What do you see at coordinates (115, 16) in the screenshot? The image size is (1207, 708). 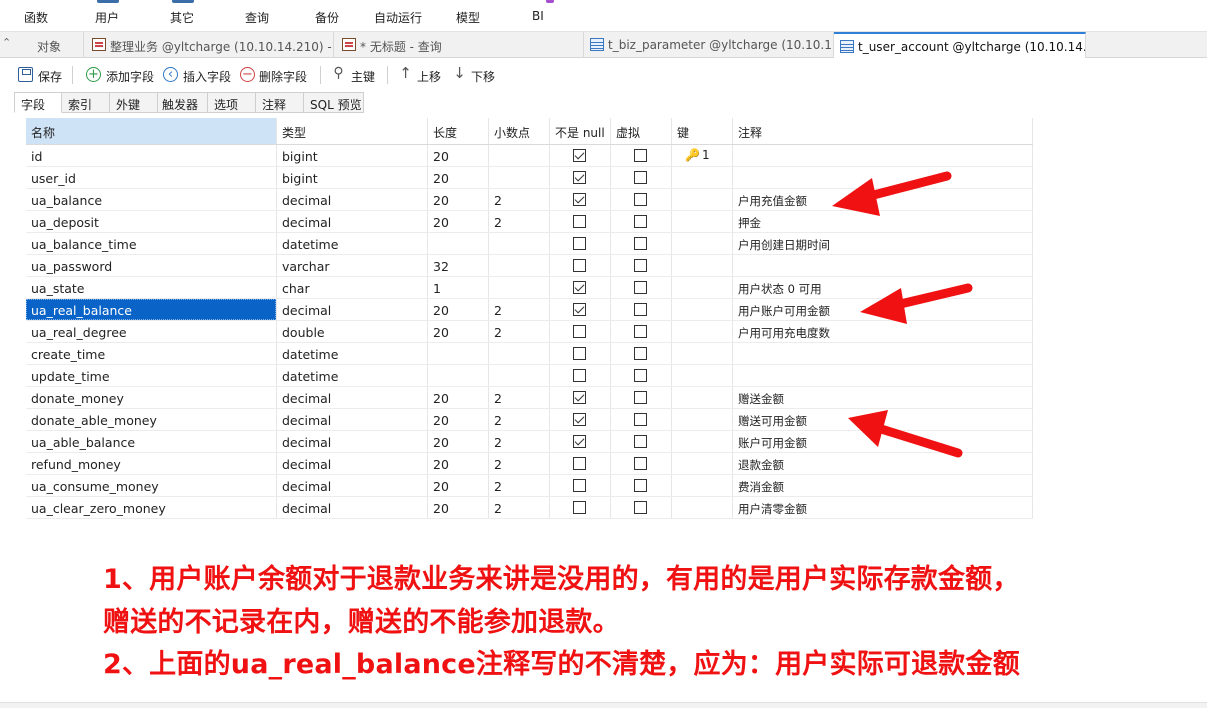 I see `menu-users: 用户` at bounding box center [115, 16].